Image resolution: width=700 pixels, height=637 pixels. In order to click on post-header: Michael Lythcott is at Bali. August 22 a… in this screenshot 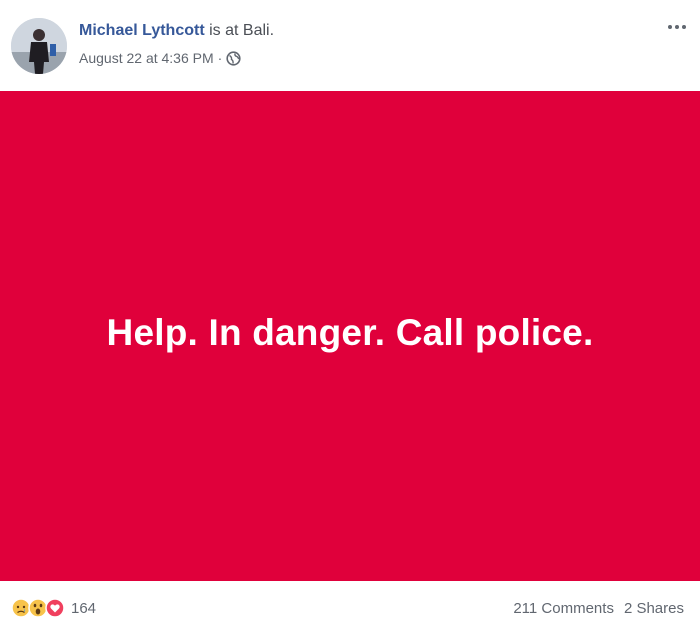, I will do `click(350, 45)`.